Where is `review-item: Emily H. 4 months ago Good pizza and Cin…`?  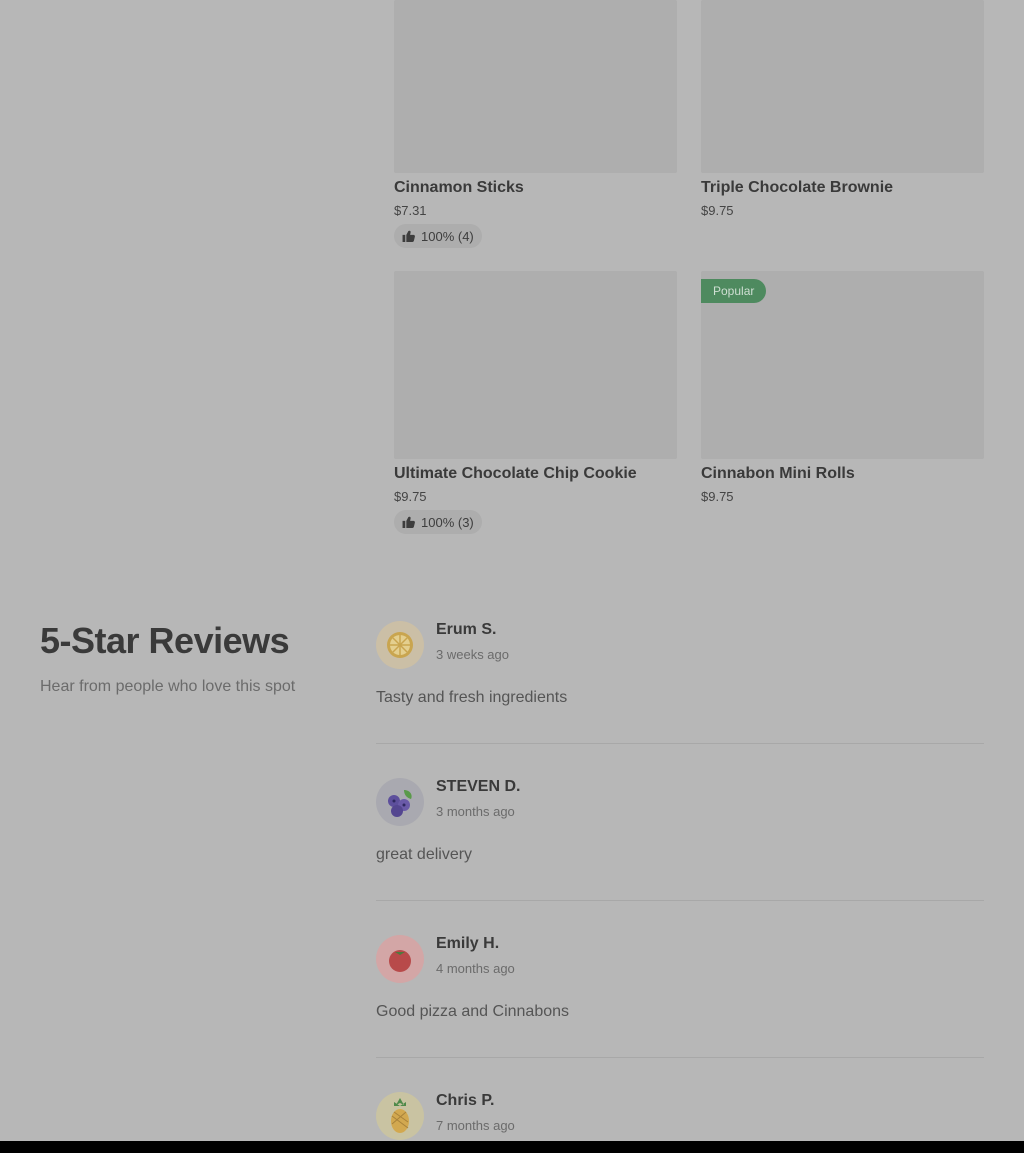
review-item: Emily H. 4 months ago Good pizza and Cin… is located at coordinates (680, 997).